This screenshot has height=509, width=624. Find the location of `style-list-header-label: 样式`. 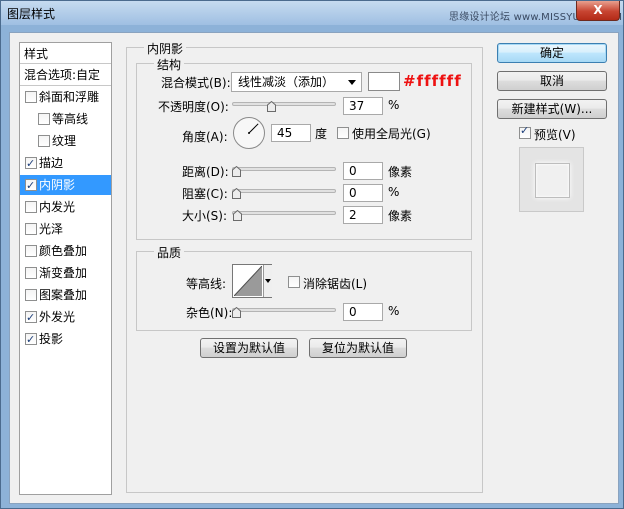

style-list-header-label: 样式 is located at coordinates (36, 54).